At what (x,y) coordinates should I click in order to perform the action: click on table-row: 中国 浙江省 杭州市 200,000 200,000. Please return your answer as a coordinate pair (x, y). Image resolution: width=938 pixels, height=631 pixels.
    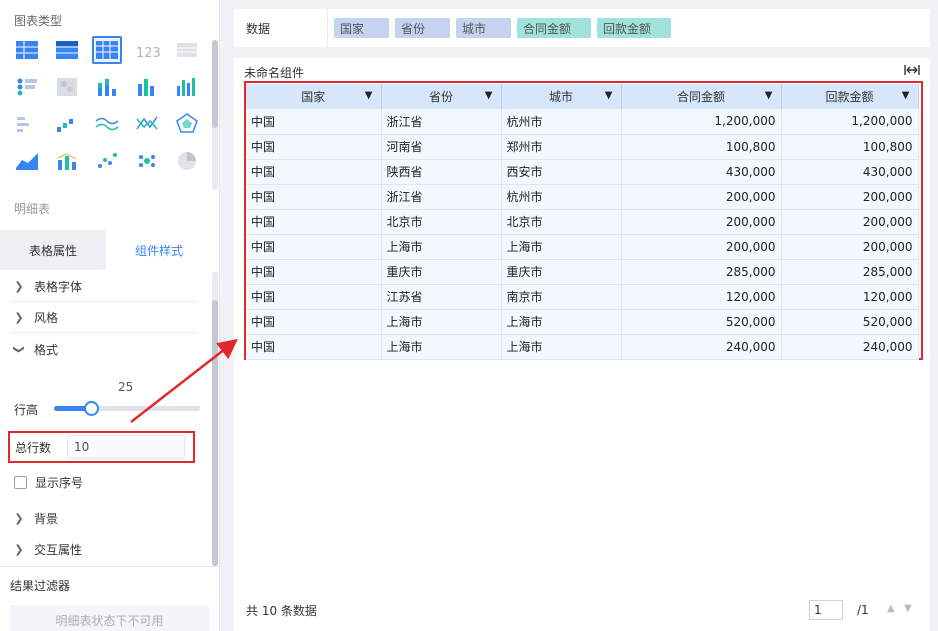
    Looking at the image, I should click on (582, 197).